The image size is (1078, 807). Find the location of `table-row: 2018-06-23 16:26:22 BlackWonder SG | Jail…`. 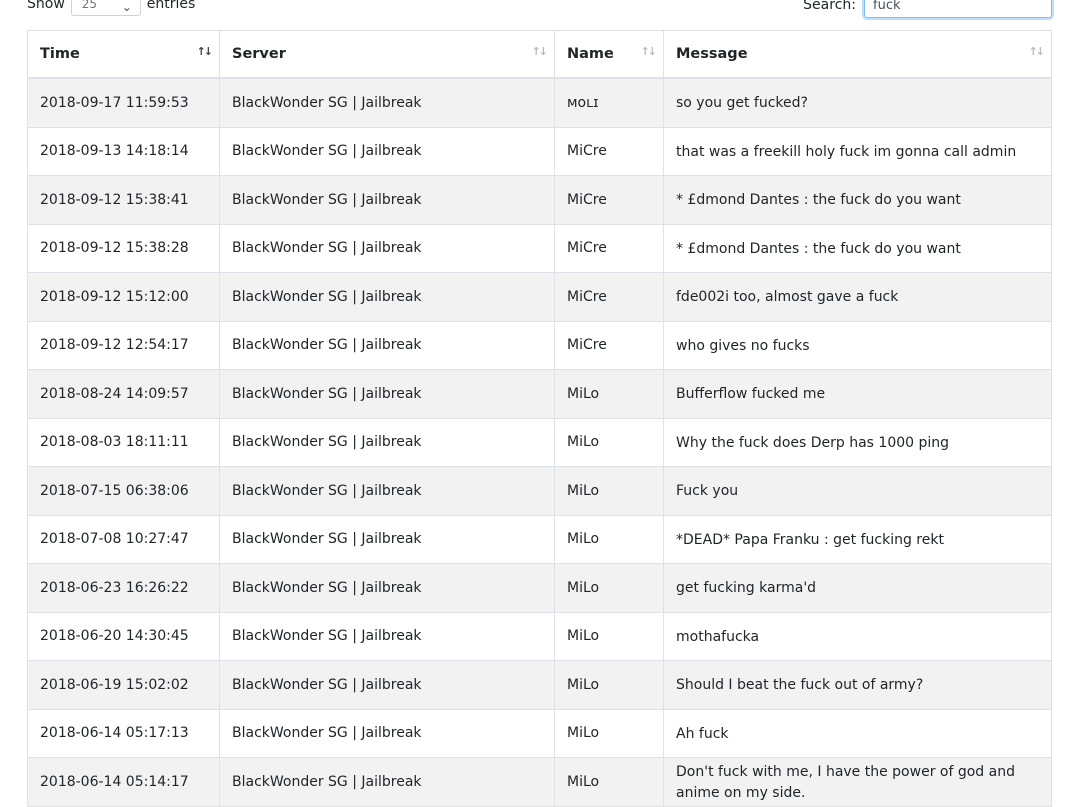

table-row: 2018-06-23 16:26:22 BlackWonder SG | Jail… is located at coordinates (539, 588).